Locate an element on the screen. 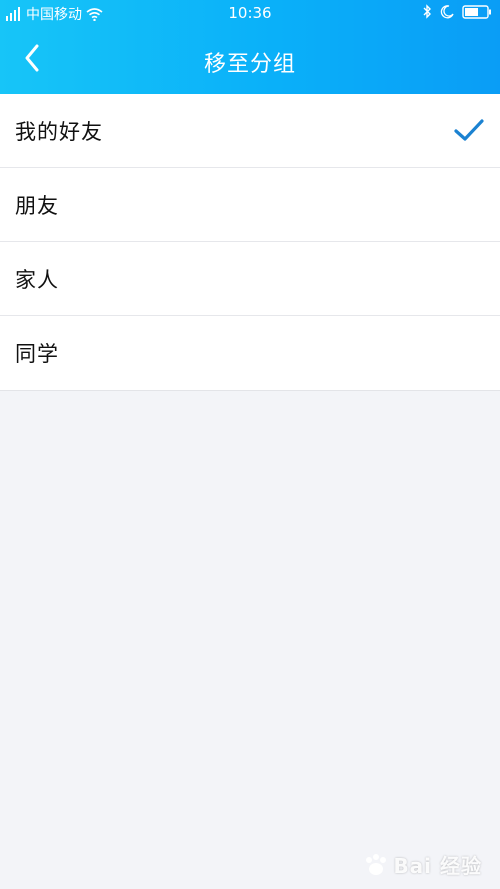 This screenshot has width=500, height=889. bluetooth-icon is located at coordinates (427, 11).